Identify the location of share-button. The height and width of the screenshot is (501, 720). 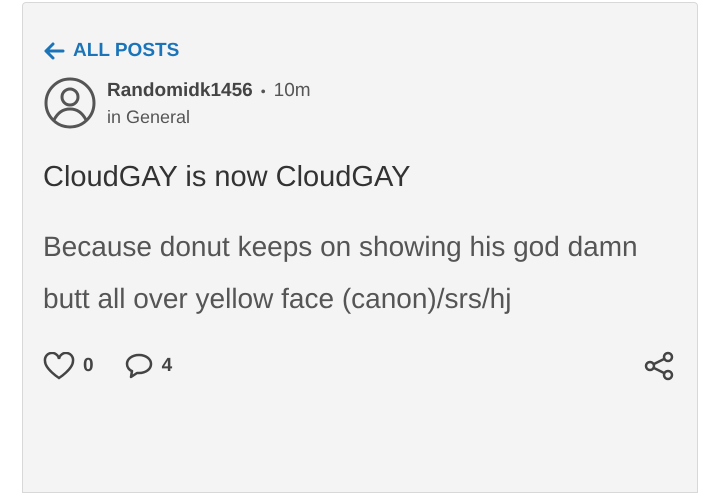
(659, 366).